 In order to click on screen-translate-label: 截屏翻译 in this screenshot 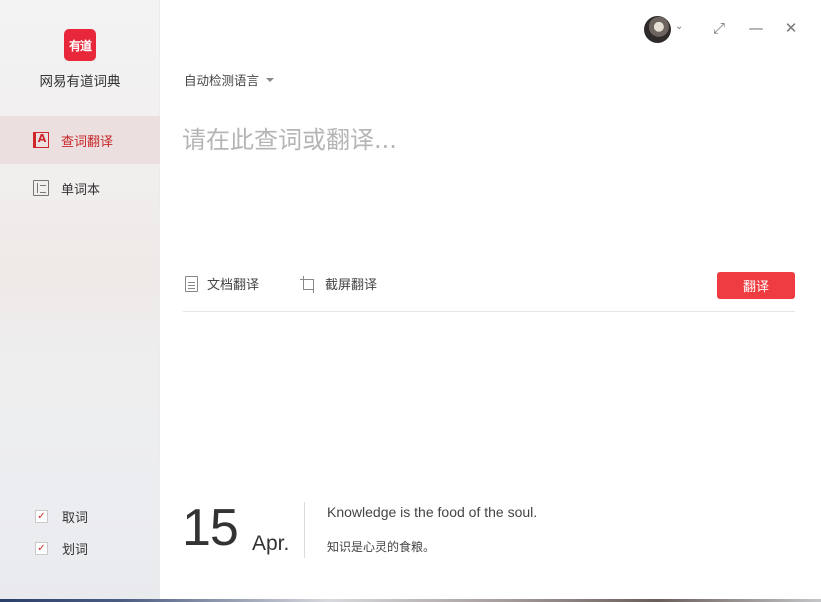, I will do `click(351, 285)`.